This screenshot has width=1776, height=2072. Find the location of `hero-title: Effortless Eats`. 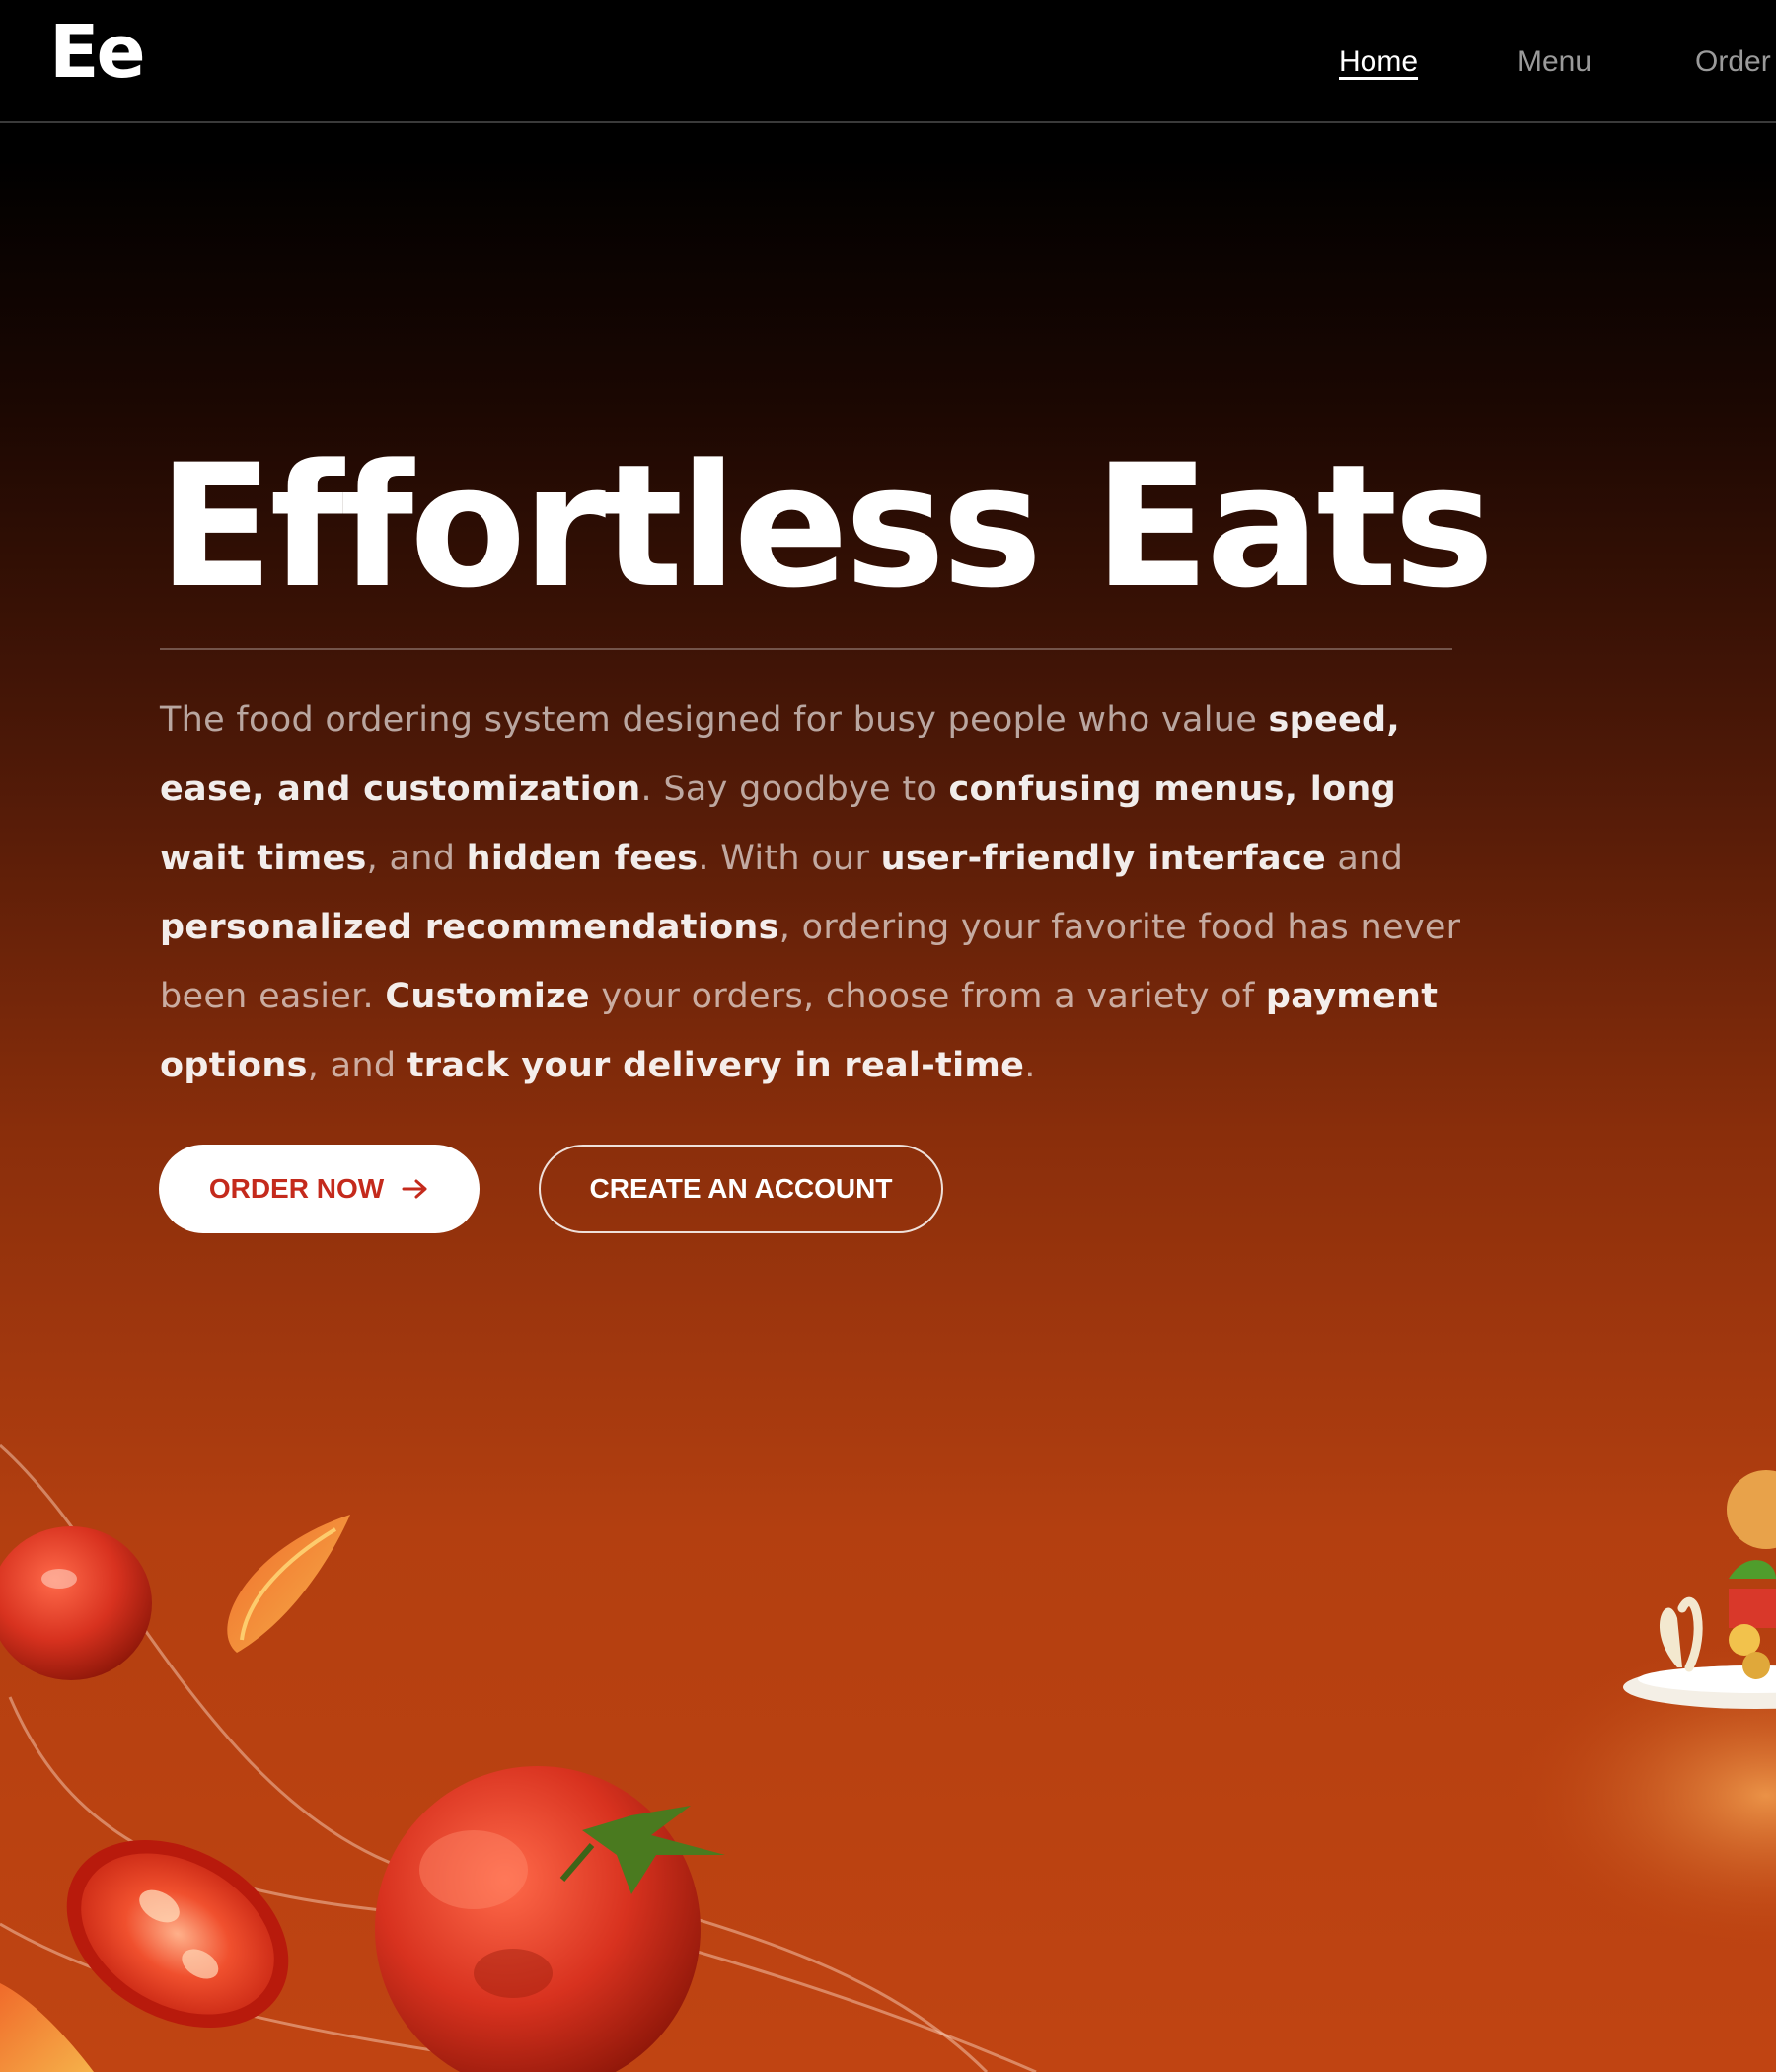

hero-title: Effortless Eats is located at coordinates (827, 526).